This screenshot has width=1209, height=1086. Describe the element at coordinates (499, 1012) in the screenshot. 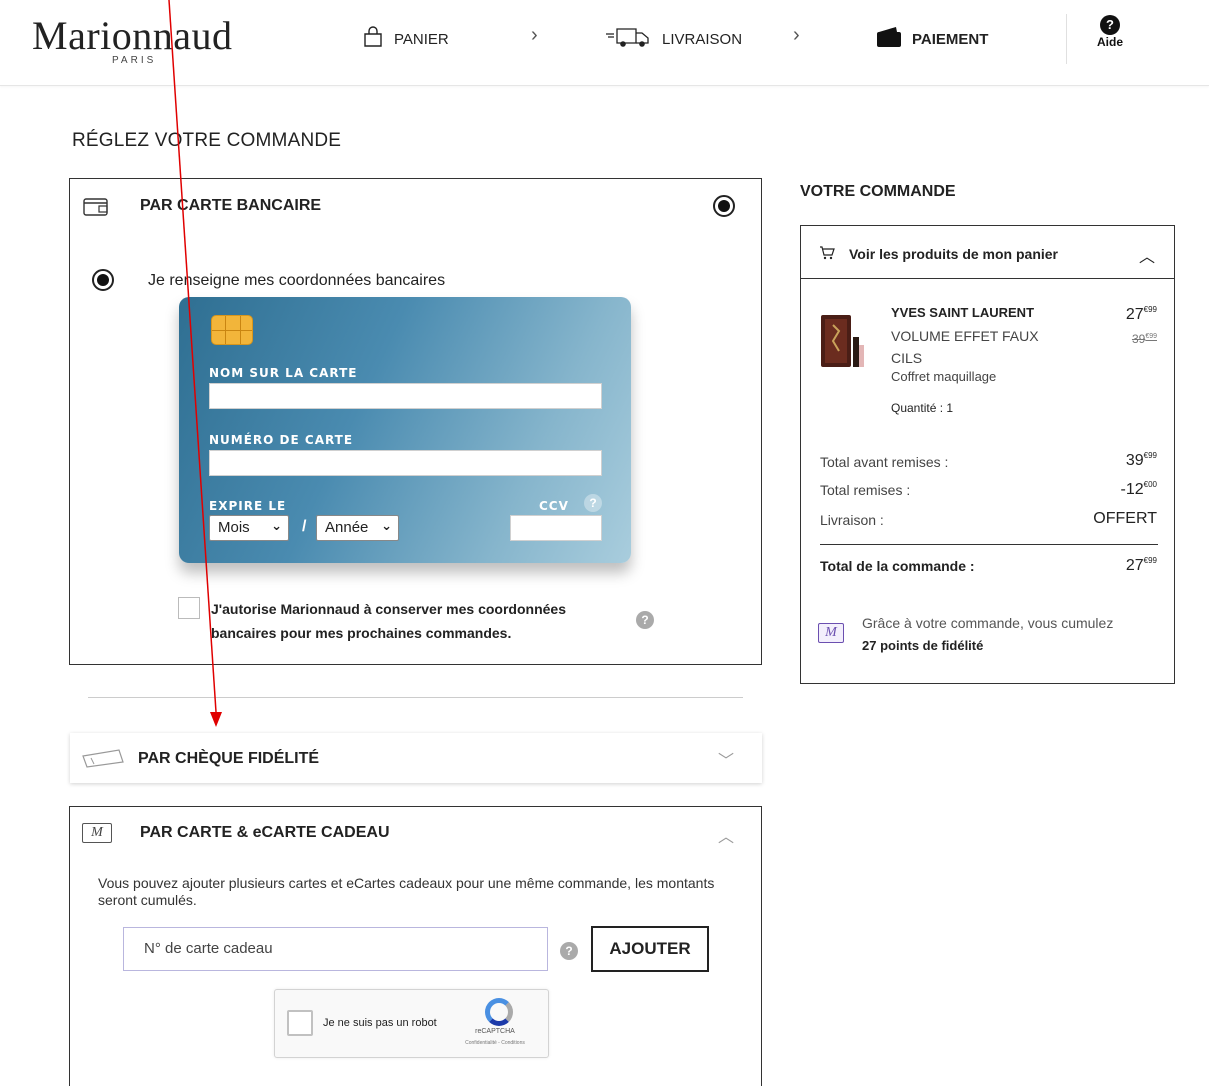

I see `recaptcha-logo-icon` at that location.